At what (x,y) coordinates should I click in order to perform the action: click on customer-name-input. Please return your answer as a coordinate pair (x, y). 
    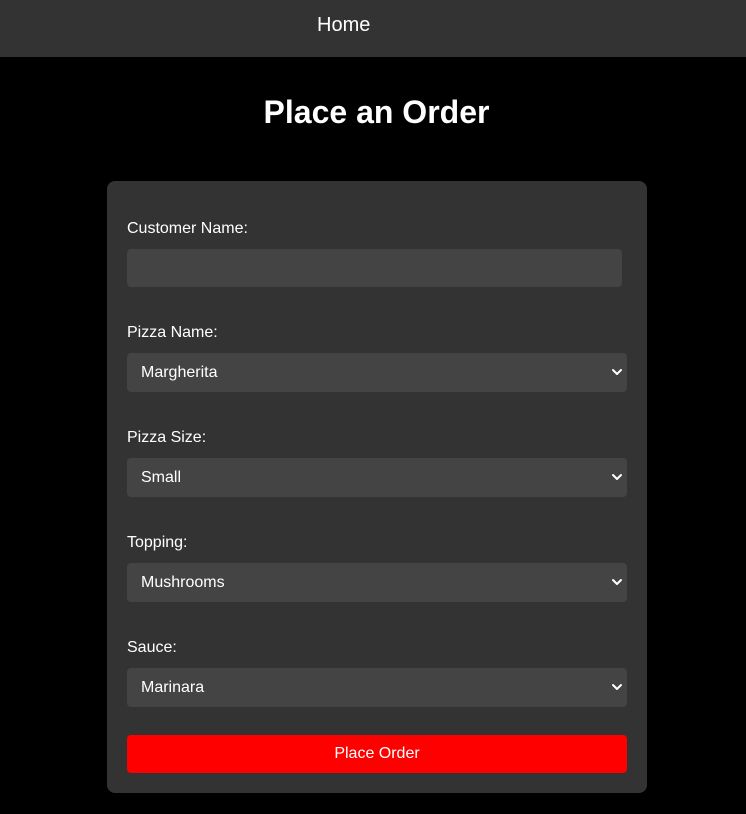
    Looking at the image, I should click on (374, 268).